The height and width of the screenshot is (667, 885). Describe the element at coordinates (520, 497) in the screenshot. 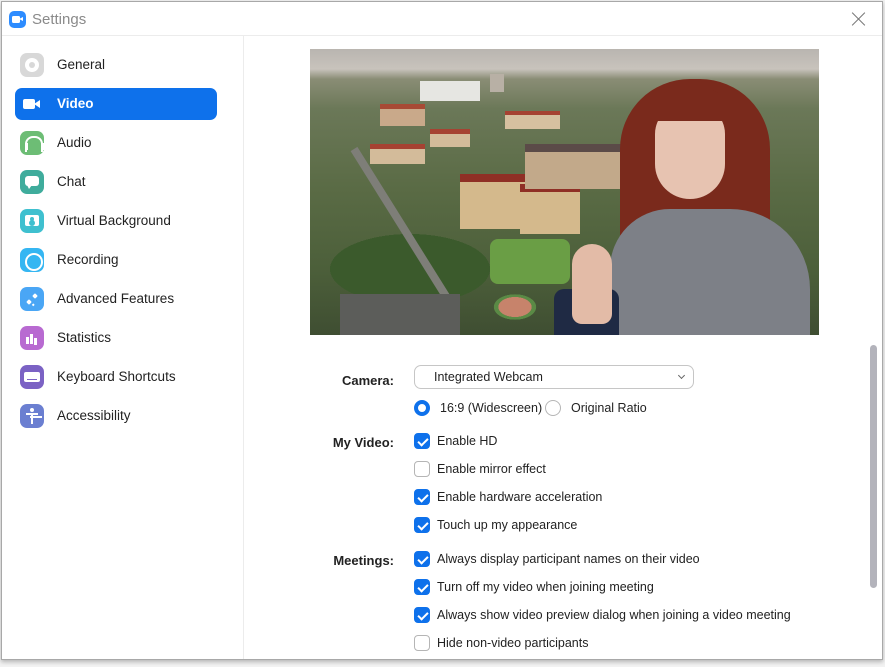

I see `checkbox-label: Enable hardware acceleration` at that location.